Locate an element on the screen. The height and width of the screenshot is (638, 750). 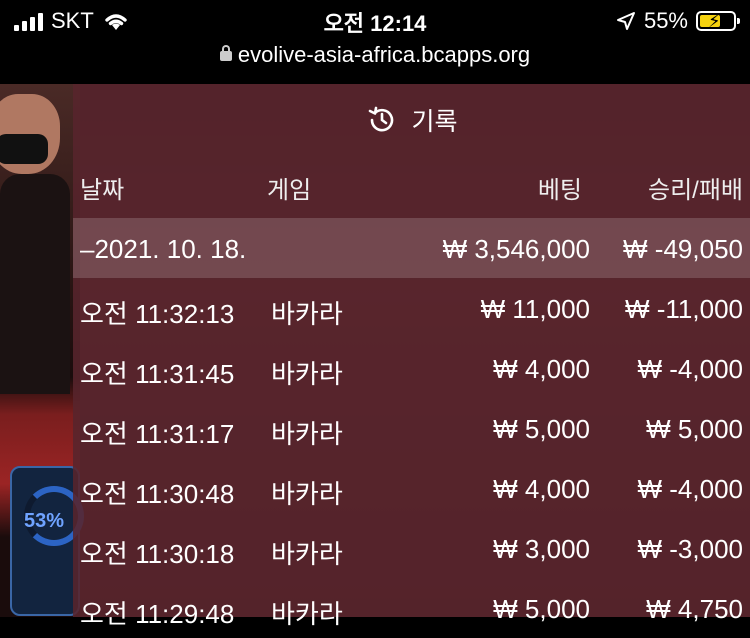
row-bet: ₩ 3,000 is located at coordinates (541, 549).